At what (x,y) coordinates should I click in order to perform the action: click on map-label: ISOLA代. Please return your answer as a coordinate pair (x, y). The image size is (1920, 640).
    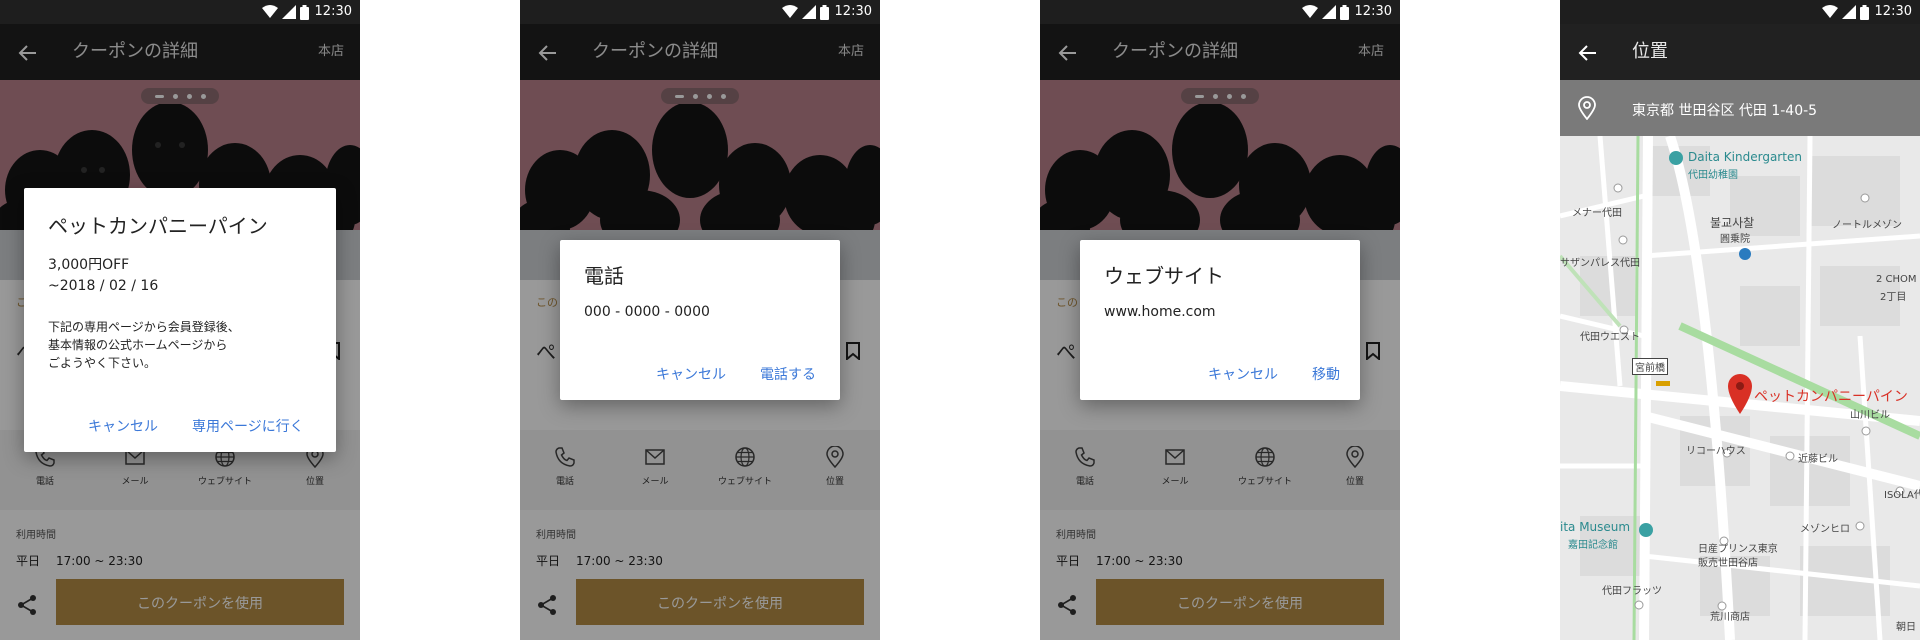
    Looking at the image, I should click on (1902, 495).